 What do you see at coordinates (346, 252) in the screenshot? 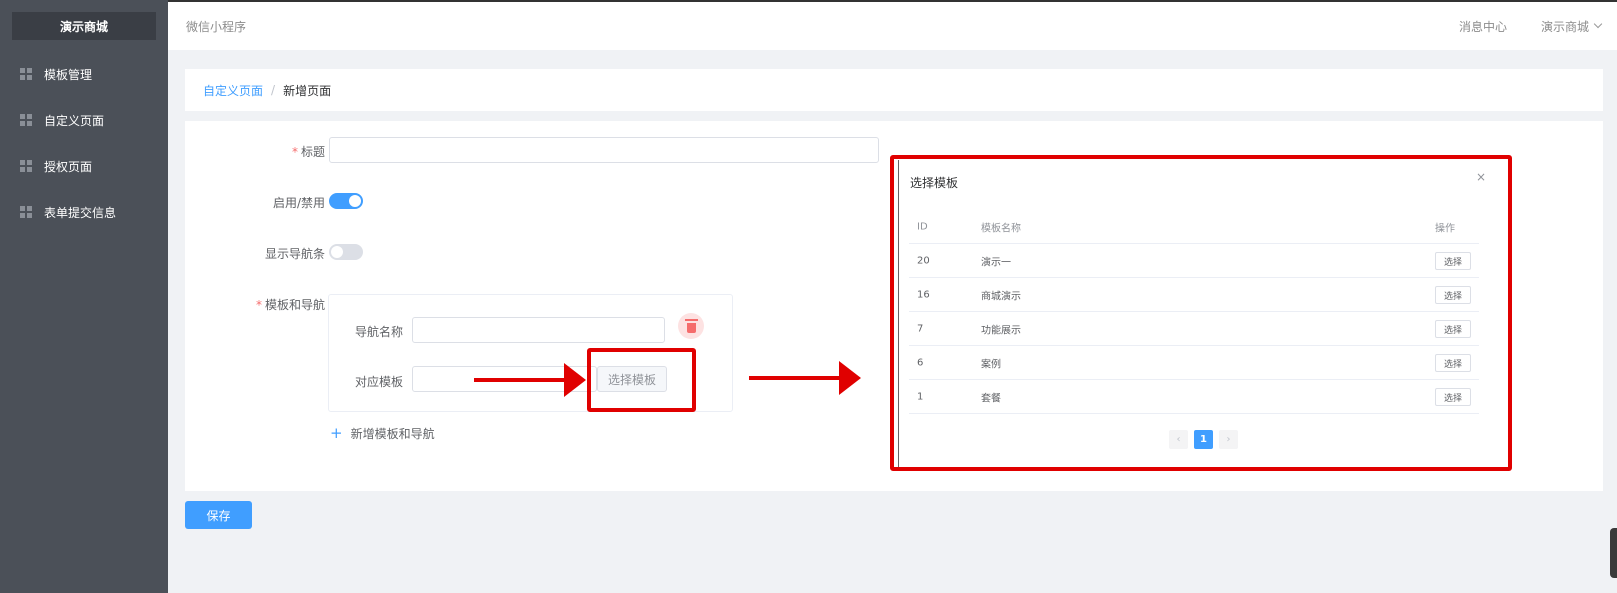
I see `navbar-toggle` at bounding box center [346, 252].